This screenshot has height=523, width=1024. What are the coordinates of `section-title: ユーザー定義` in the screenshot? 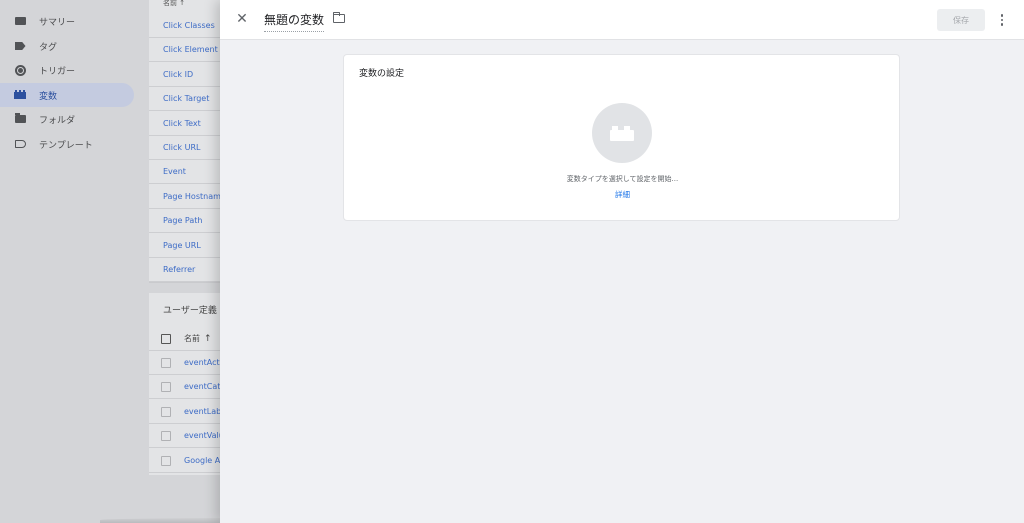 It's located at (190, 311).